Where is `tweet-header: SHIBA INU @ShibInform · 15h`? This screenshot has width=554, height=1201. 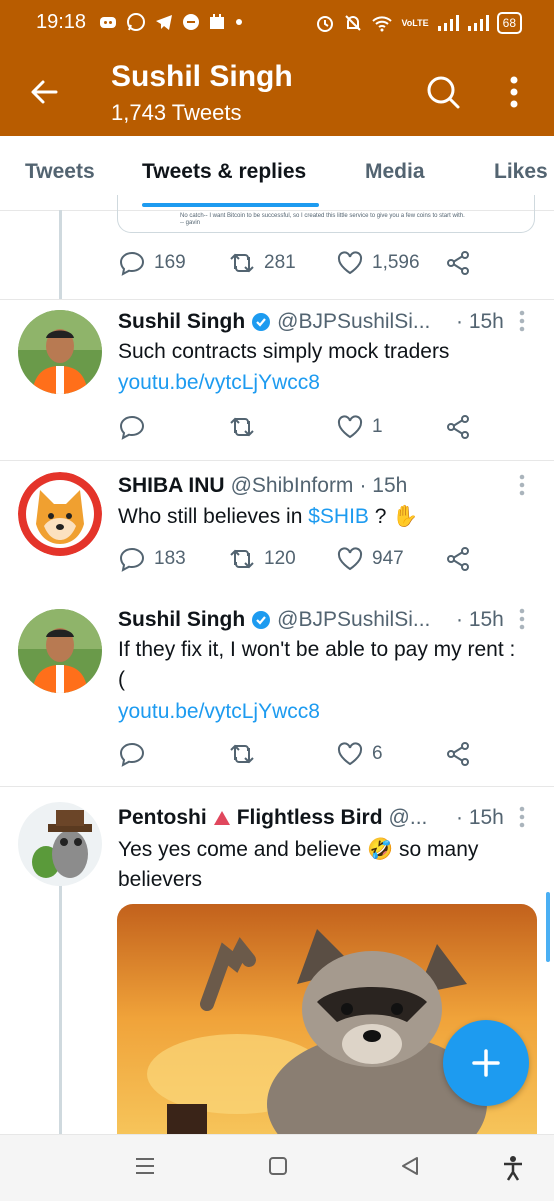 tweet-header: SHIBA INU @ShibInform · 15h is located at coordinates (262, 486).